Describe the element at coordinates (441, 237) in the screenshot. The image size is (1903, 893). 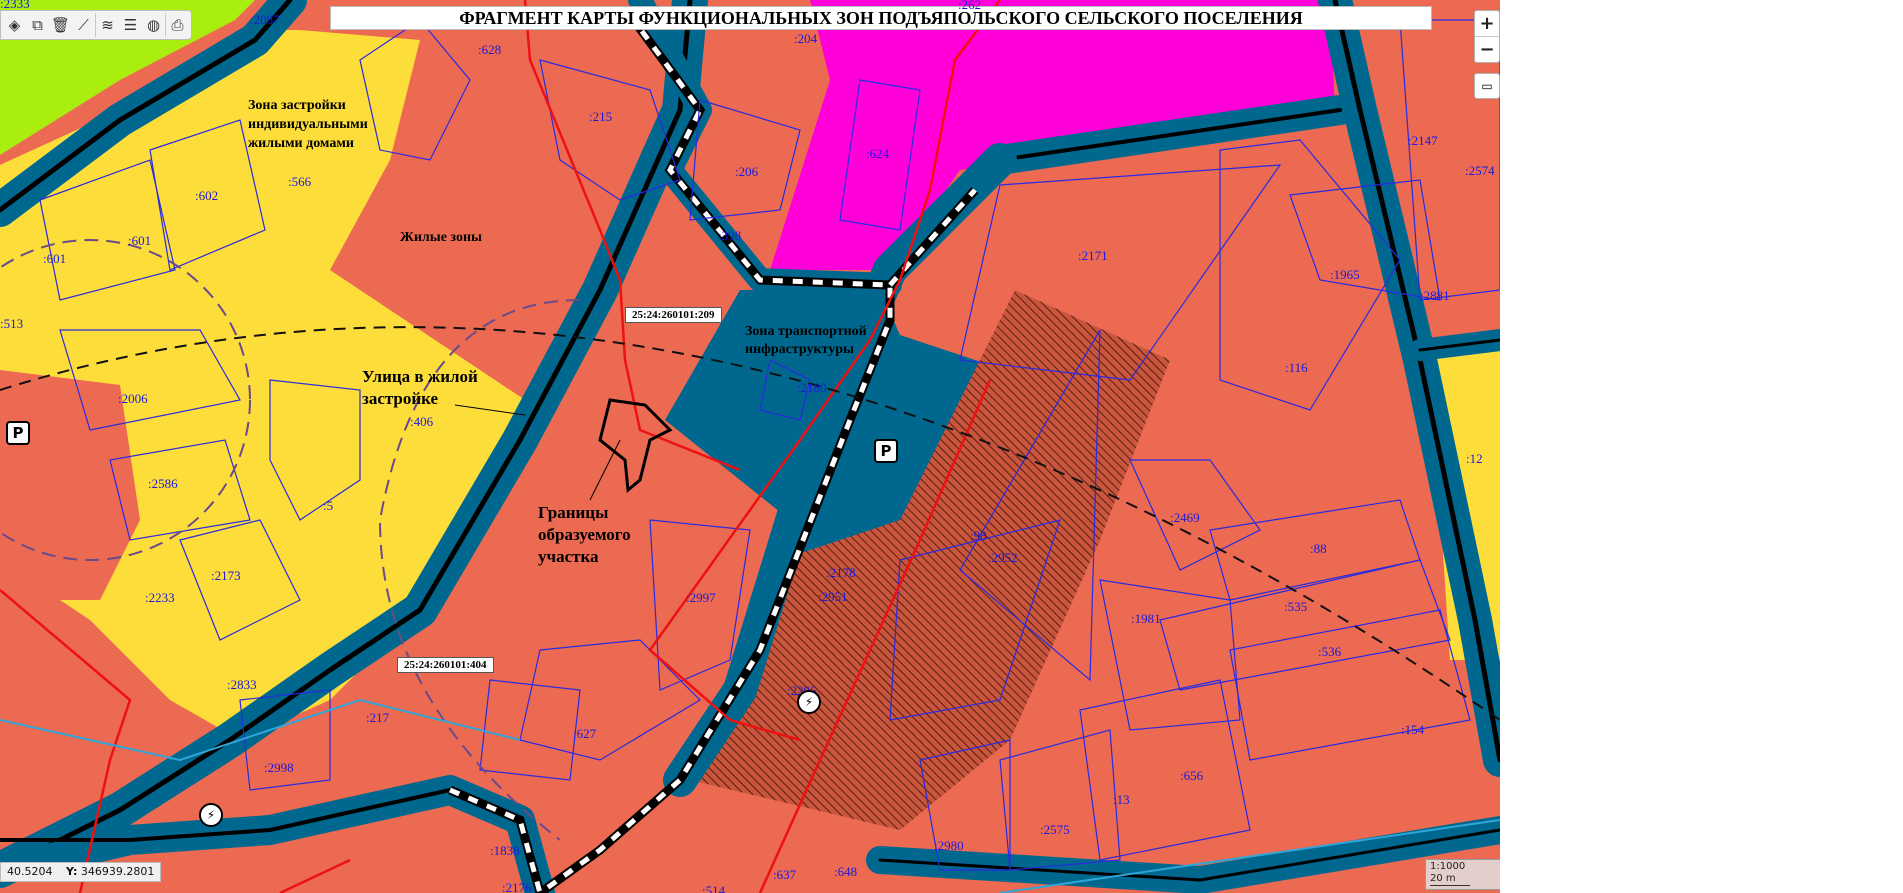
I see `zone-label-residential: Жилые зоны` at that location.